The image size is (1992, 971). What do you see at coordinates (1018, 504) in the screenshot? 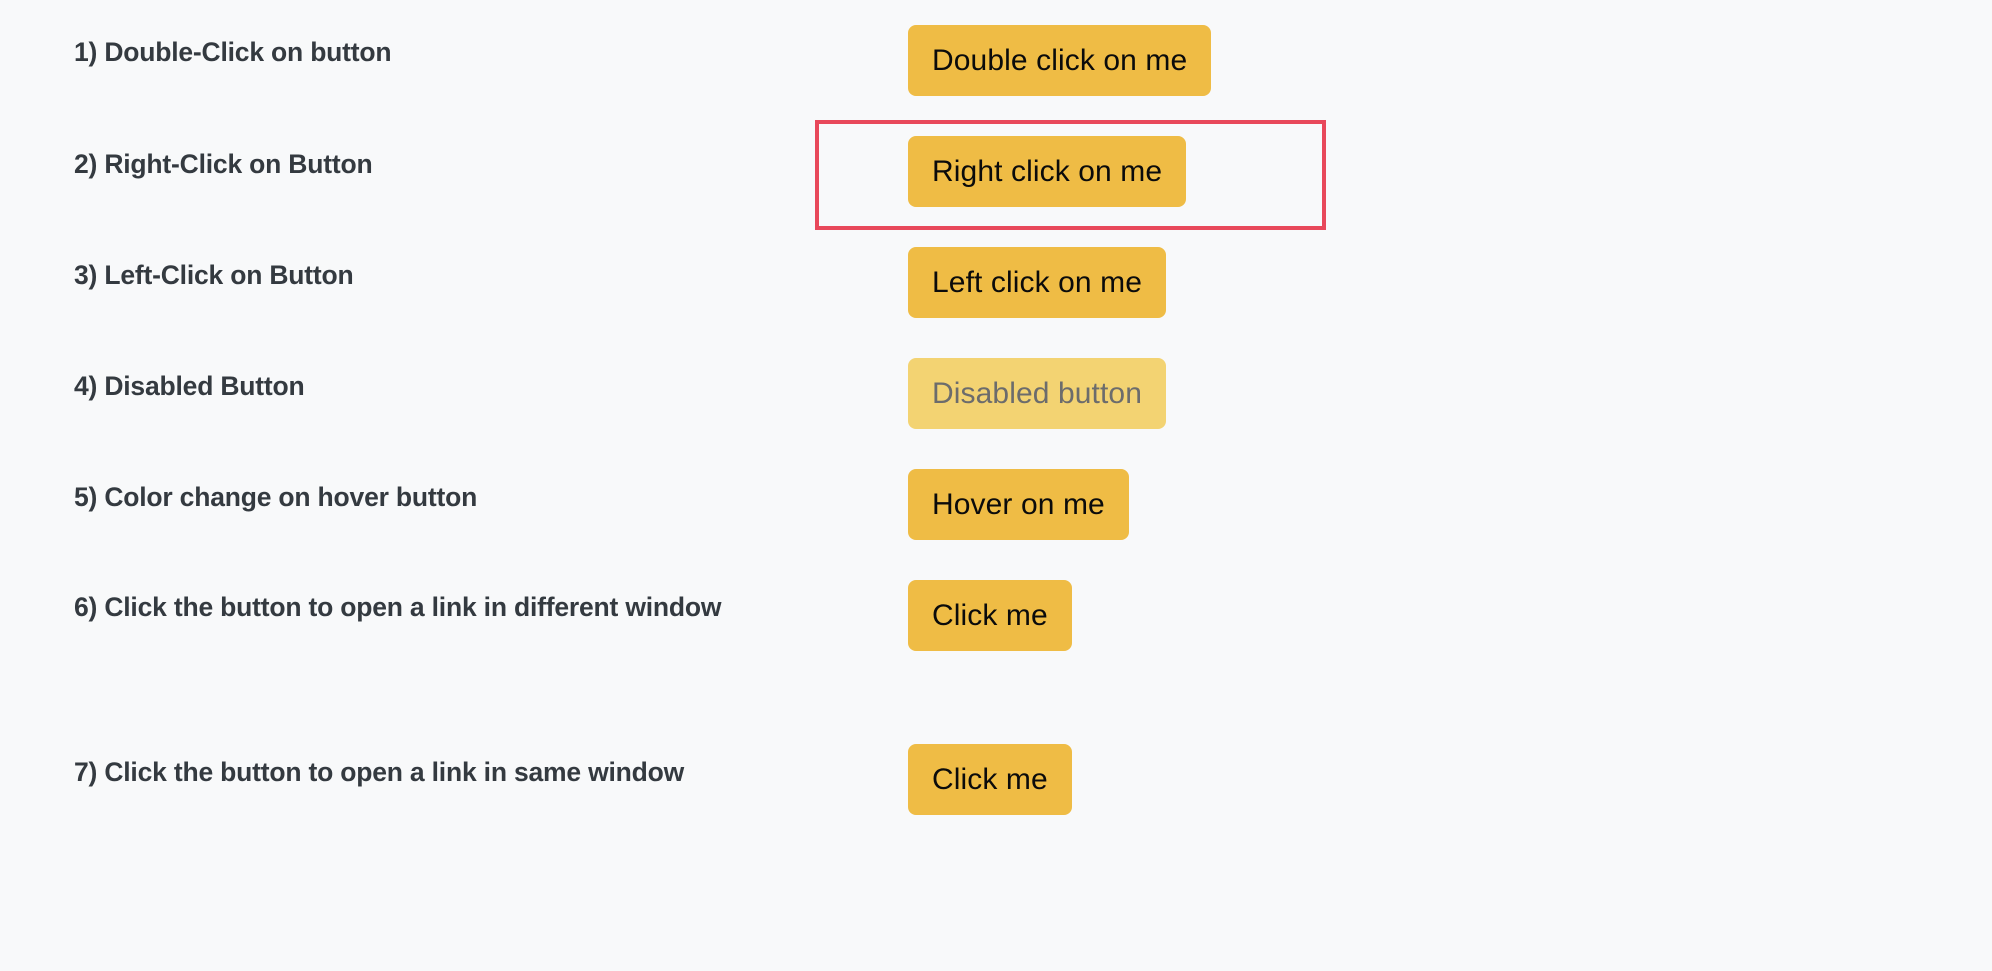
I see `hover-color-change-button: Hover on me` at bounding box center [1018, 504].